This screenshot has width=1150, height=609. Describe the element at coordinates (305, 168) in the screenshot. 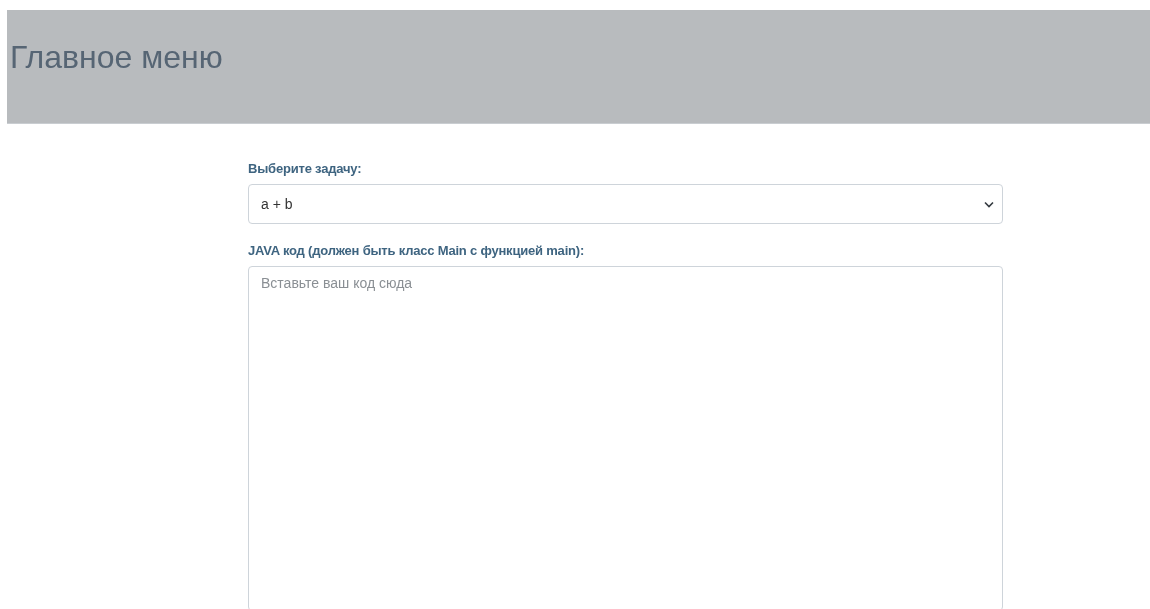

I see `field-label: Выберите задачу:` at that location.